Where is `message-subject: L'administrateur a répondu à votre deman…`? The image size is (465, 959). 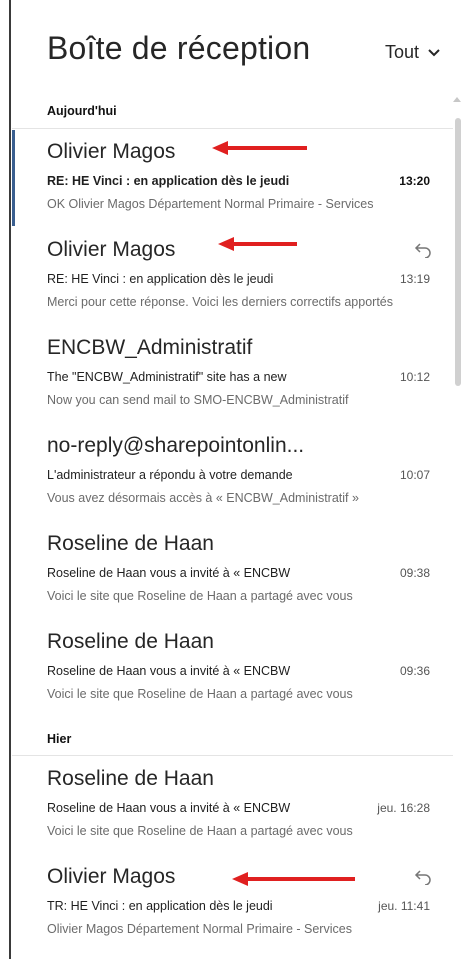 message-subject: L'administrateur a répondu à votre deman… is located at coordinates (170, 475).